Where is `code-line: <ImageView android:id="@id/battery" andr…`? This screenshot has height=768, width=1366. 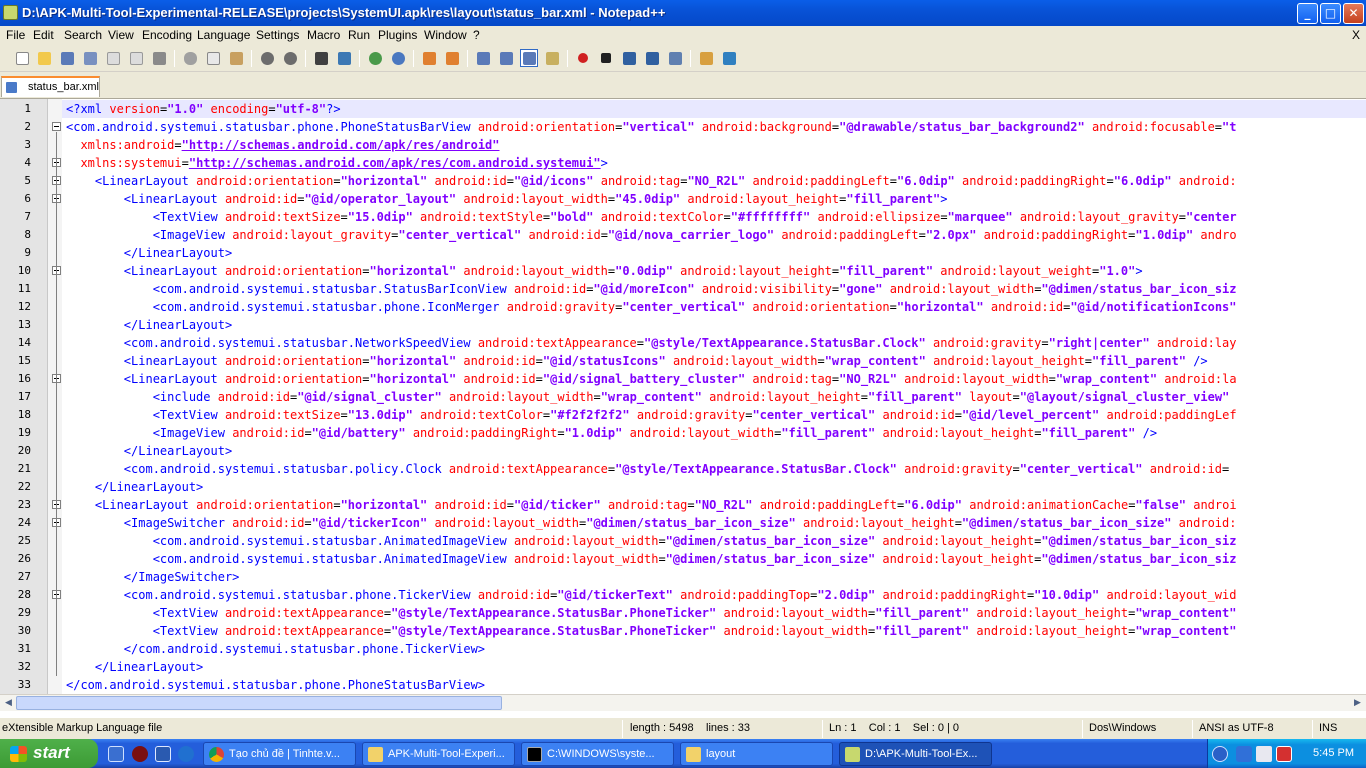 code-line: <ImageView android:id="@id/battery" andr… is located at coordinates (611, 433).